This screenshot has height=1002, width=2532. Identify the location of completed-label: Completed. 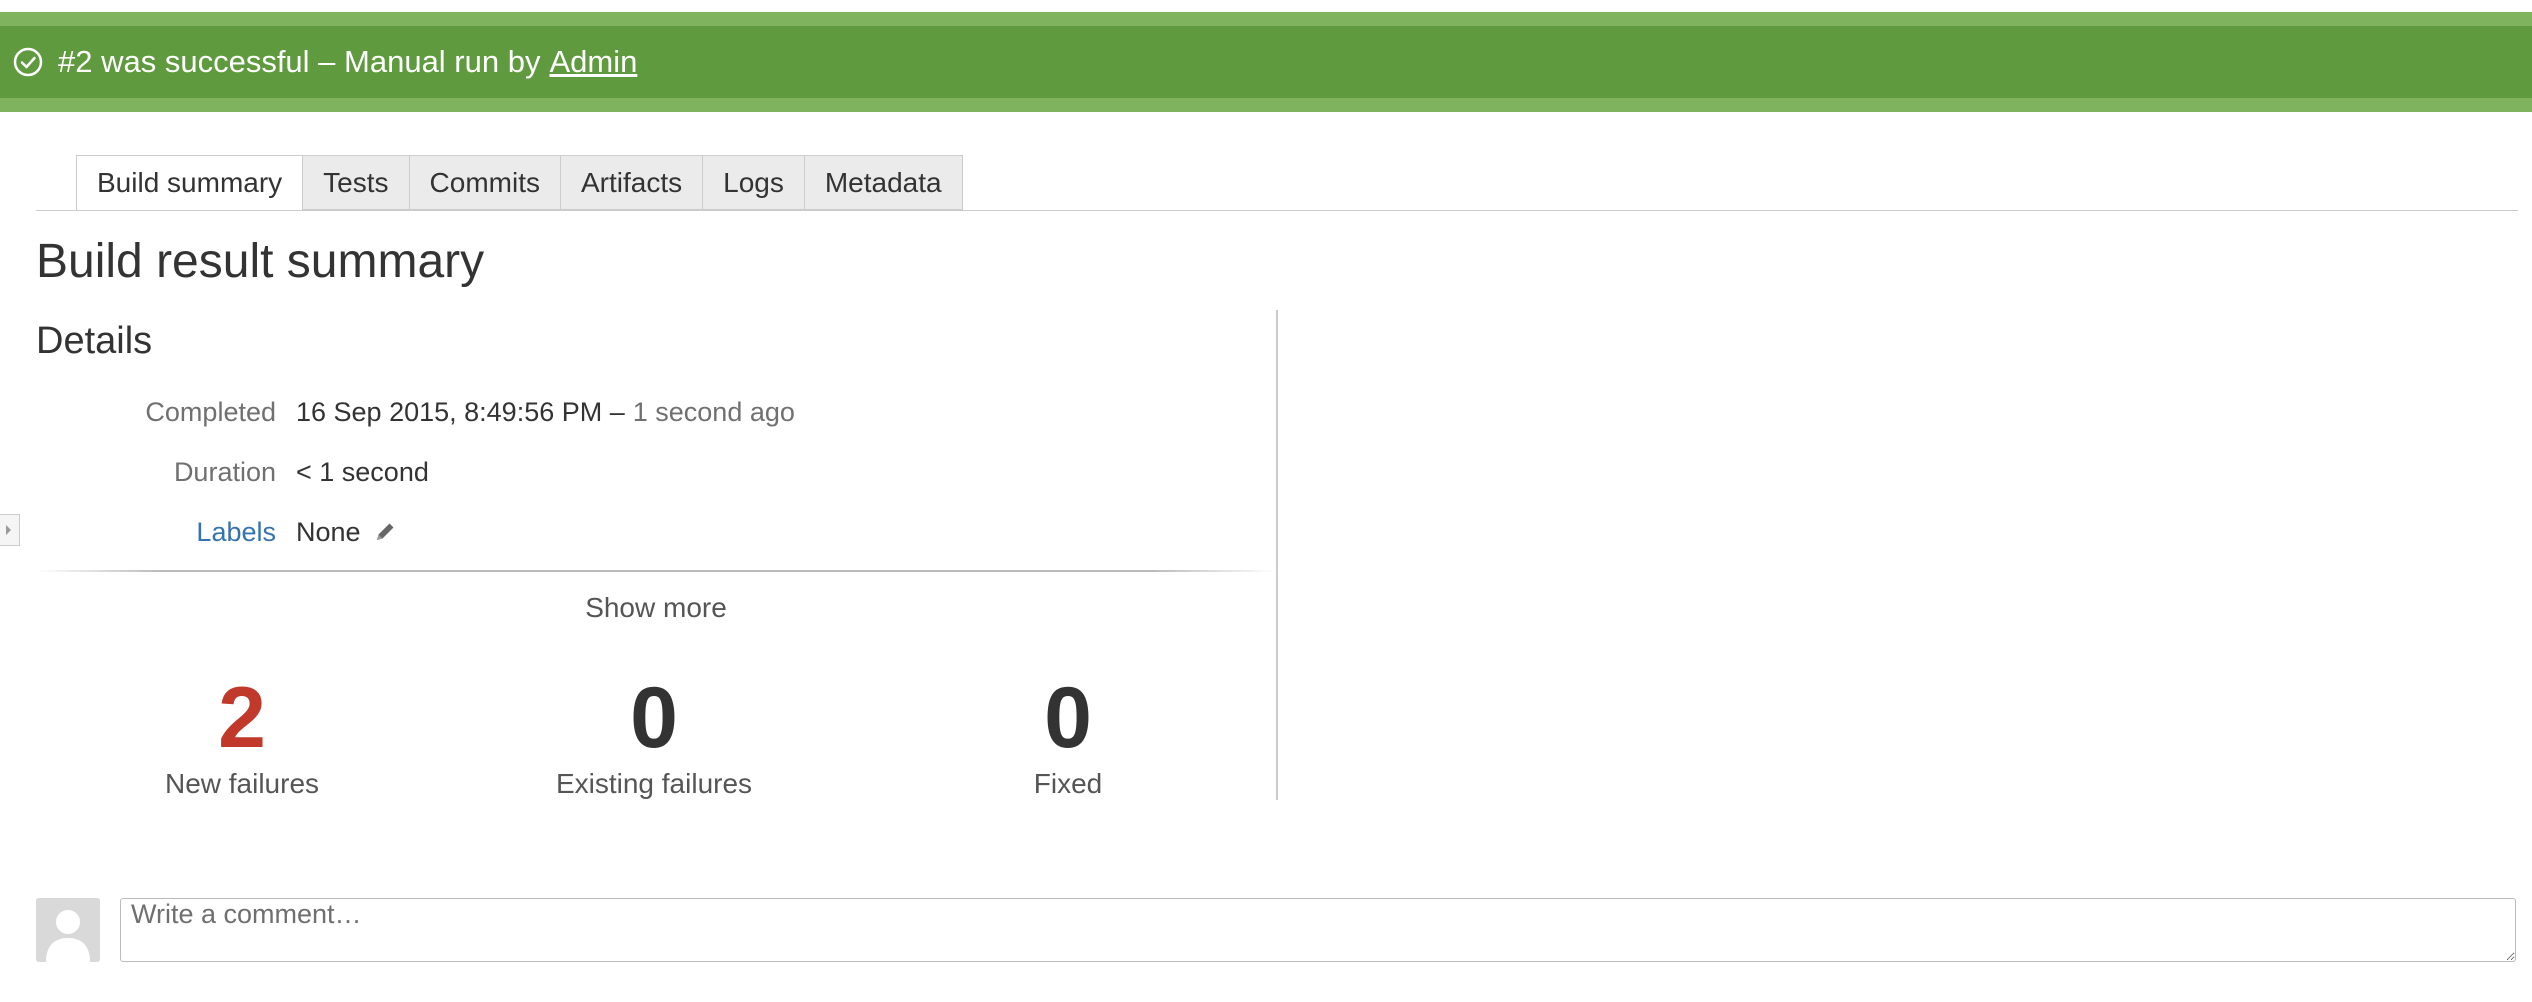
(210, 411).